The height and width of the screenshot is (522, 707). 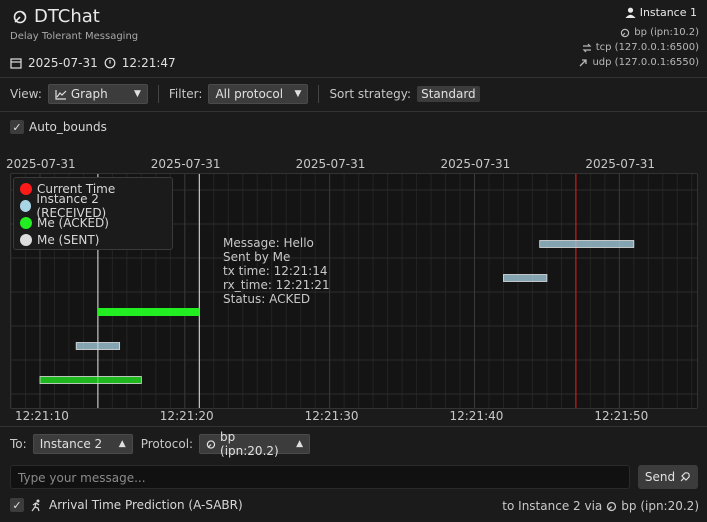 I want to click on prediction-label: Arrival Time Prediction (A-SABR), so click(x=146, y=505).